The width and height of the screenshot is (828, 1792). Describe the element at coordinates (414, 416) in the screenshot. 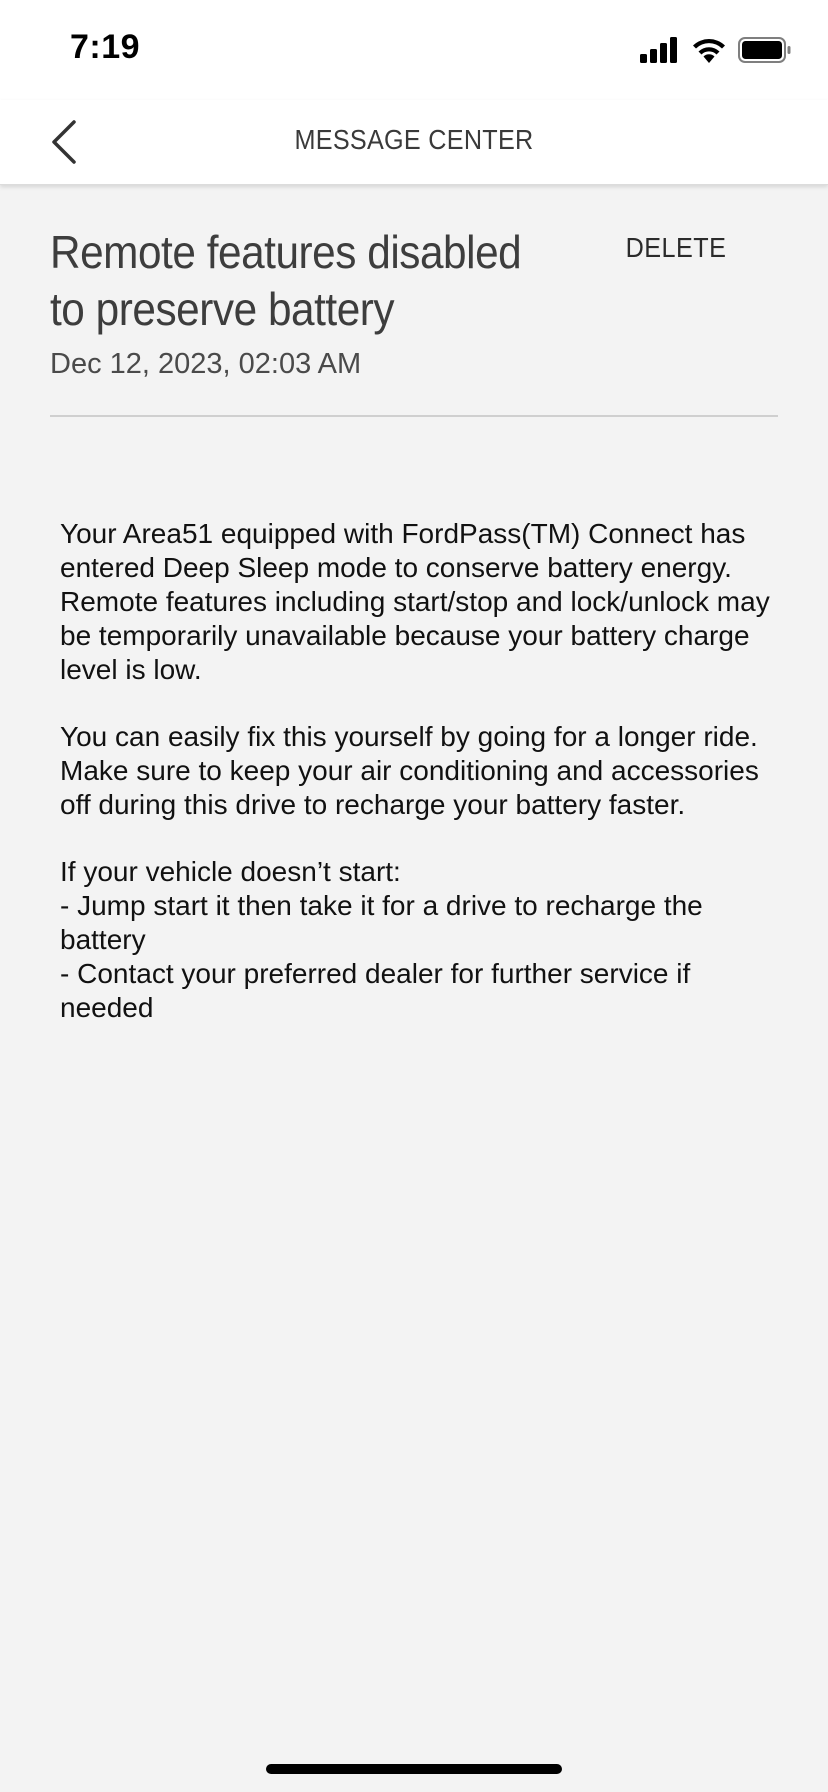

I see `divider` at that location.